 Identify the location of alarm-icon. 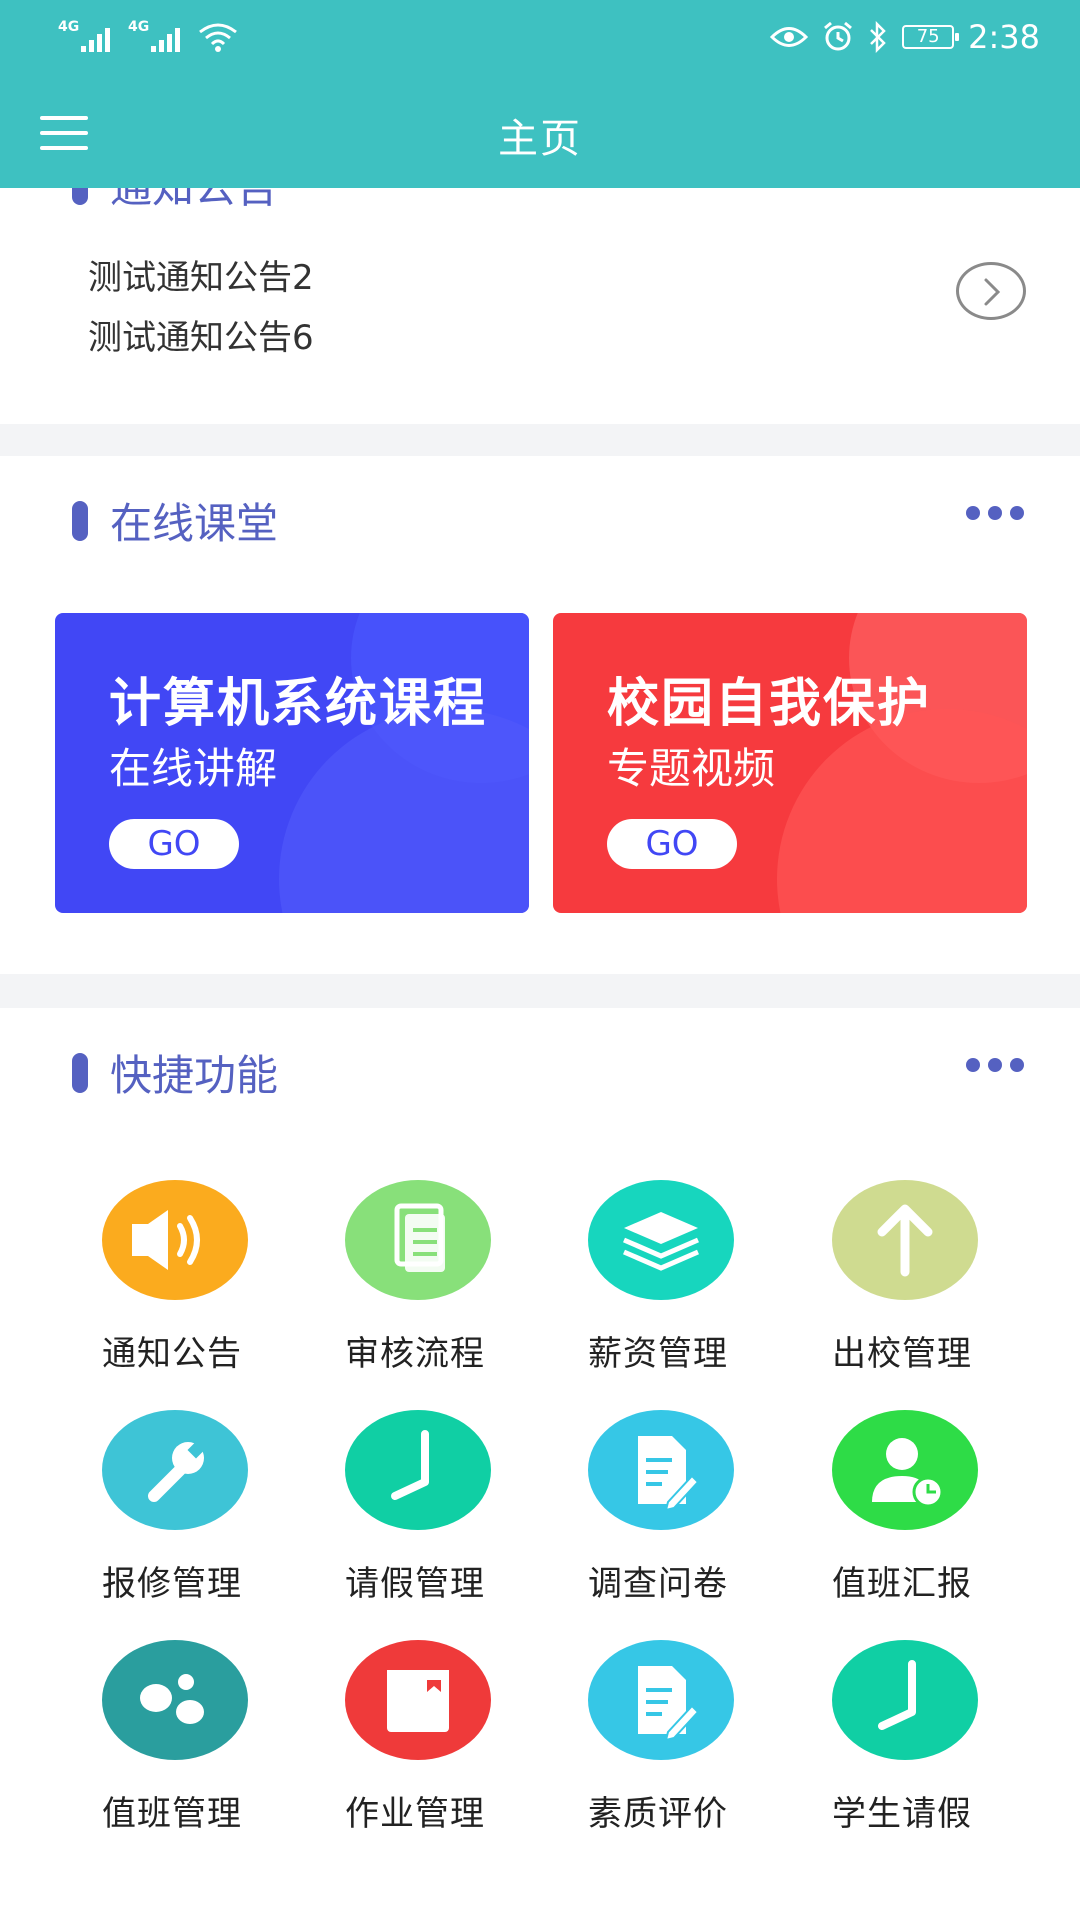
(838, 36).